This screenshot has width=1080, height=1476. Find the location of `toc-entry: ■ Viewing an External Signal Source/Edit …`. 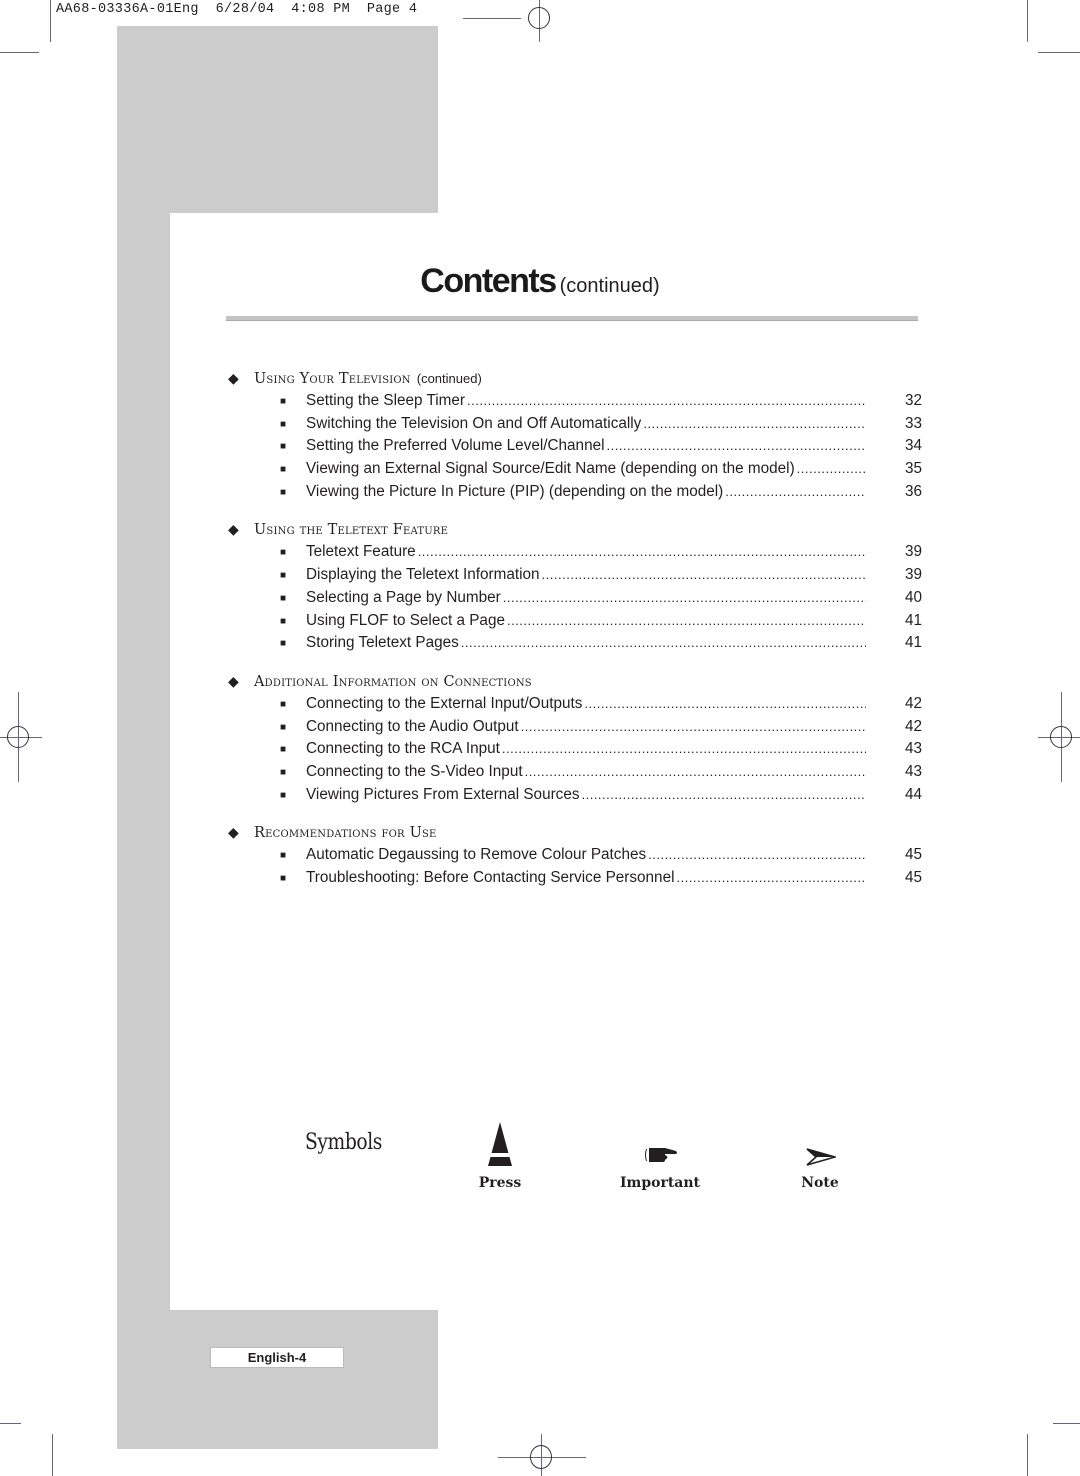

toc-entry: ■ Viewing an External Signal Source/Edit … is located at coordinates (578, 471).